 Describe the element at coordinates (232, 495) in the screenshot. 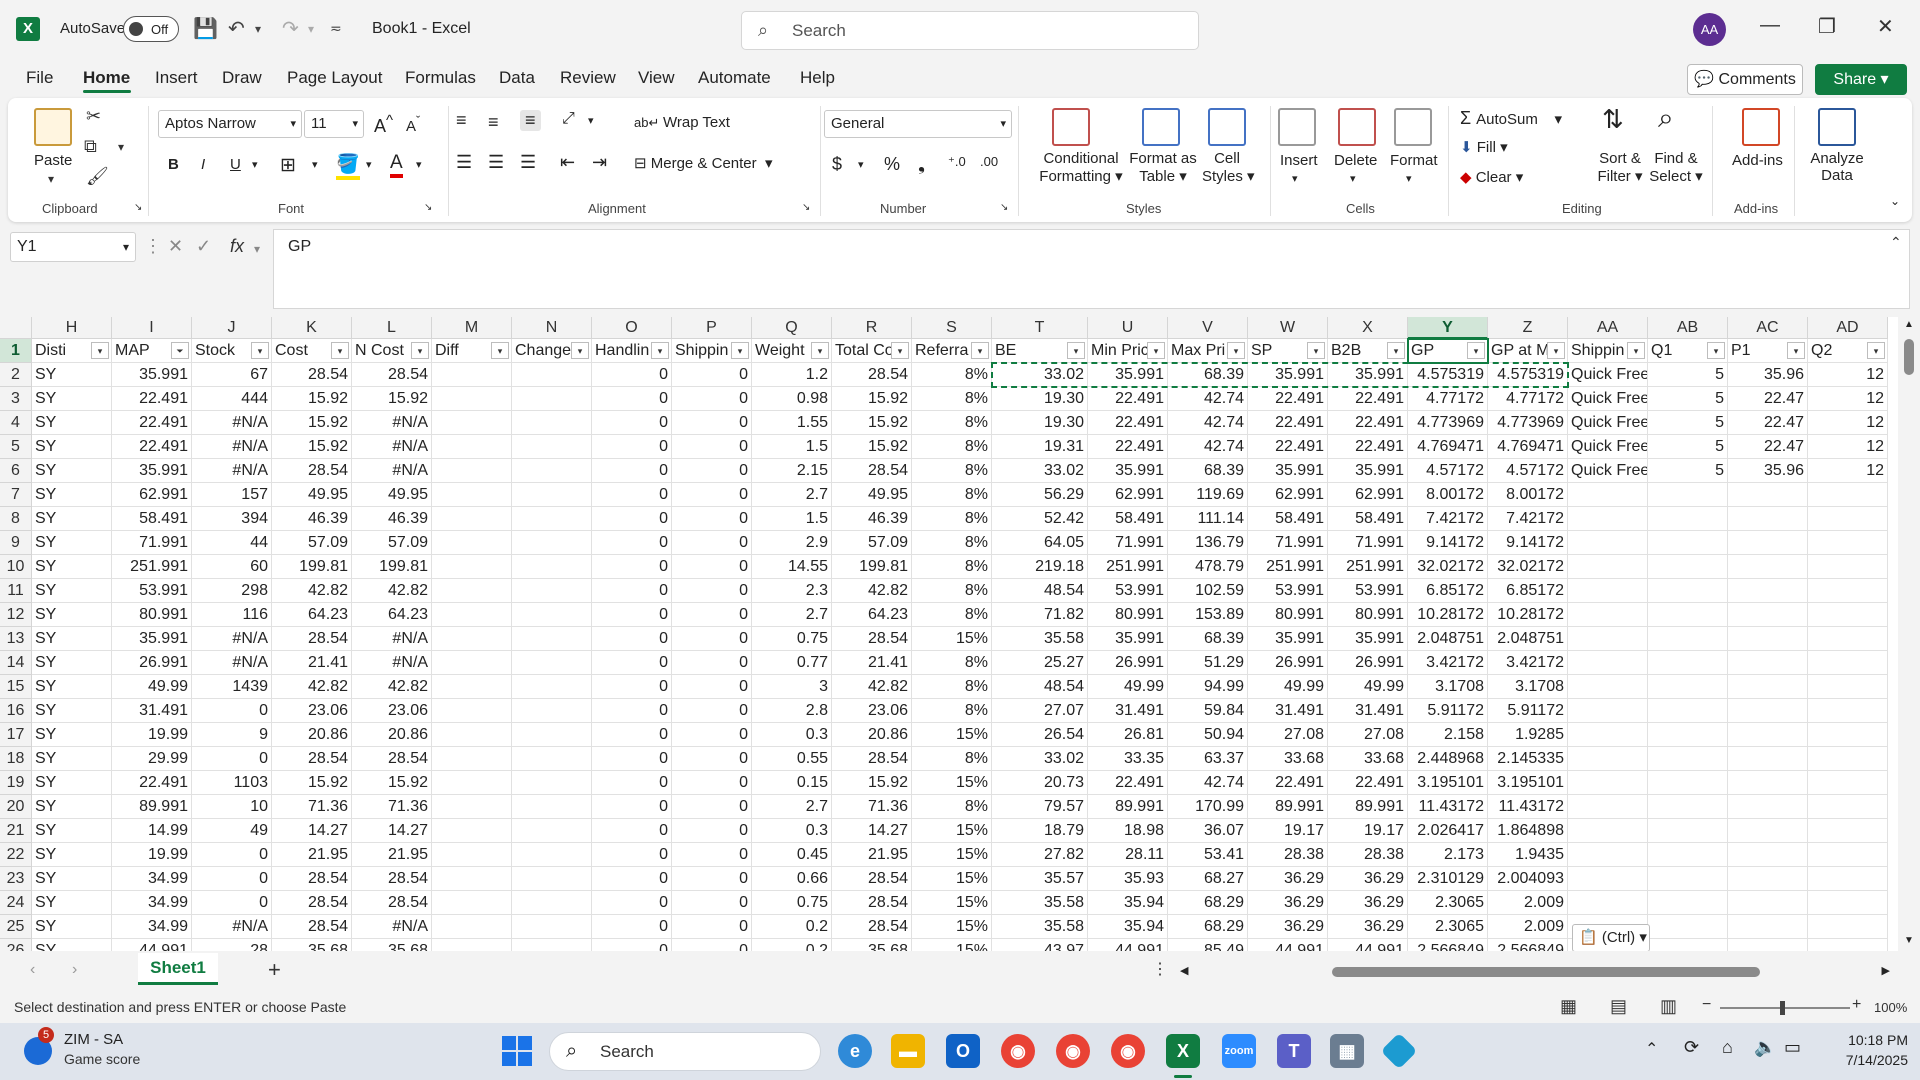

I see `table-cell: 157` at that location.